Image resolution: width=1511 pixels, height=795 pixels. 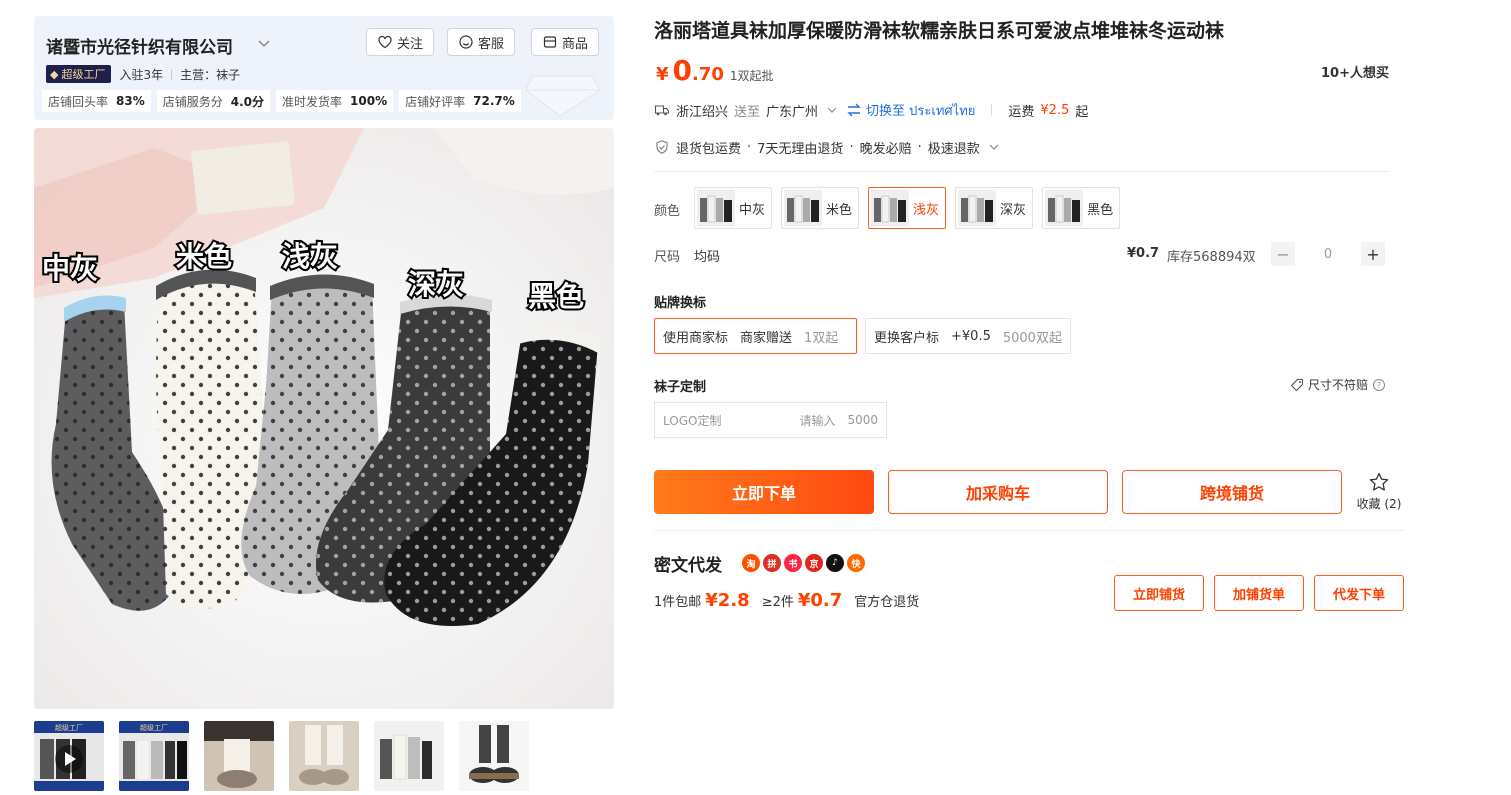 What do you see at coordinates (680, 387) in the screenshot?
I see `custom-title: 袜子定制` at bounding box center [680, 387].